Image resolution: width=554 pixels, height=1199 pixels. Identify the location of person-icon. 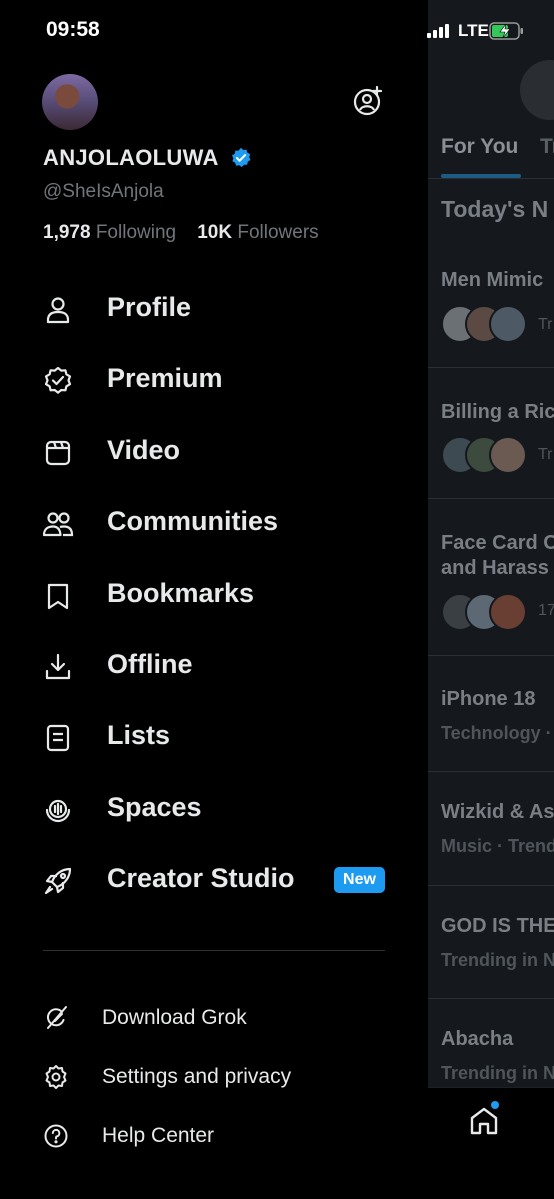
(58, 310).